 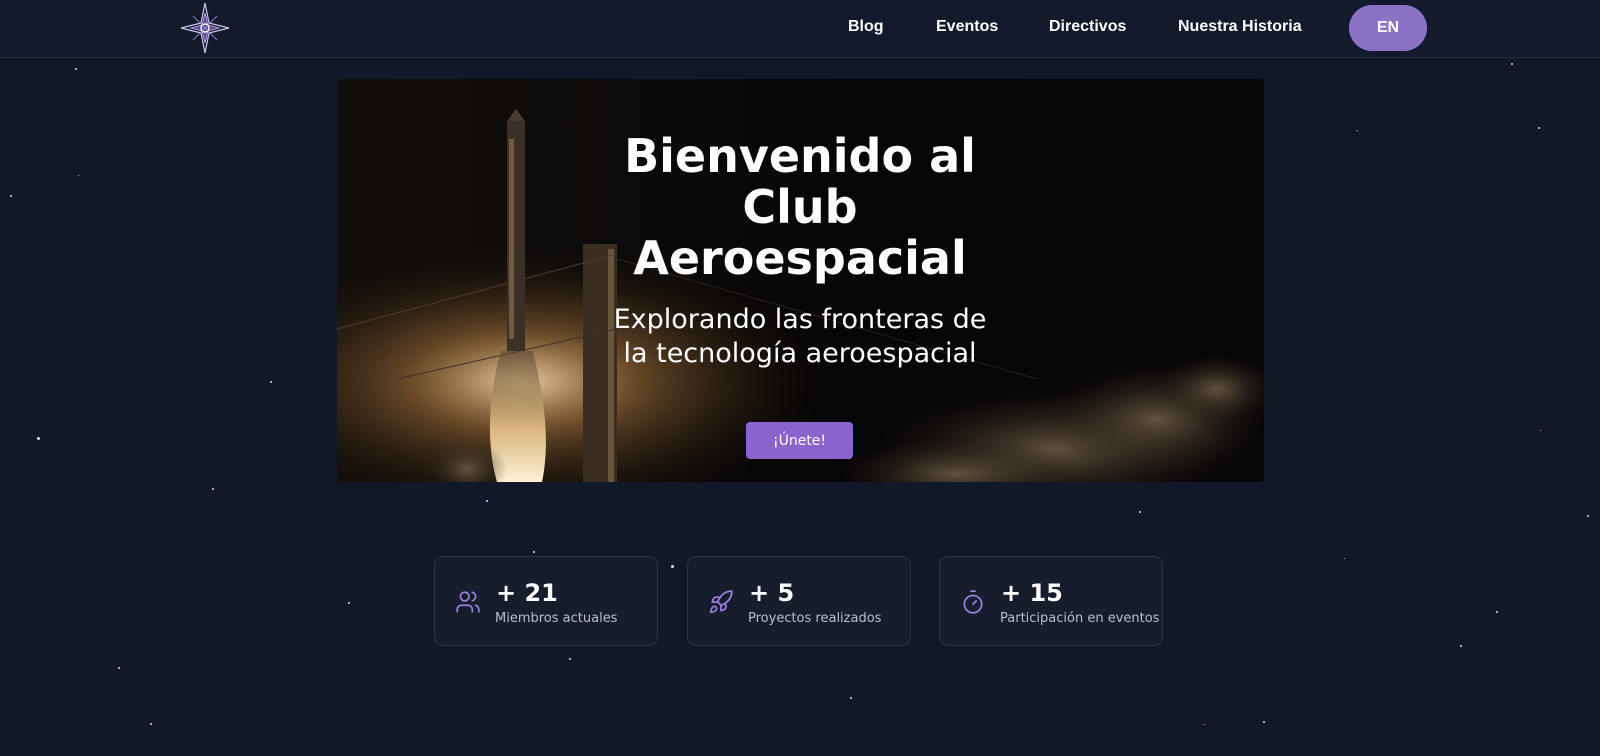 I want to click on stat-label: Proyectos realizados, so click(x=815, y=618).